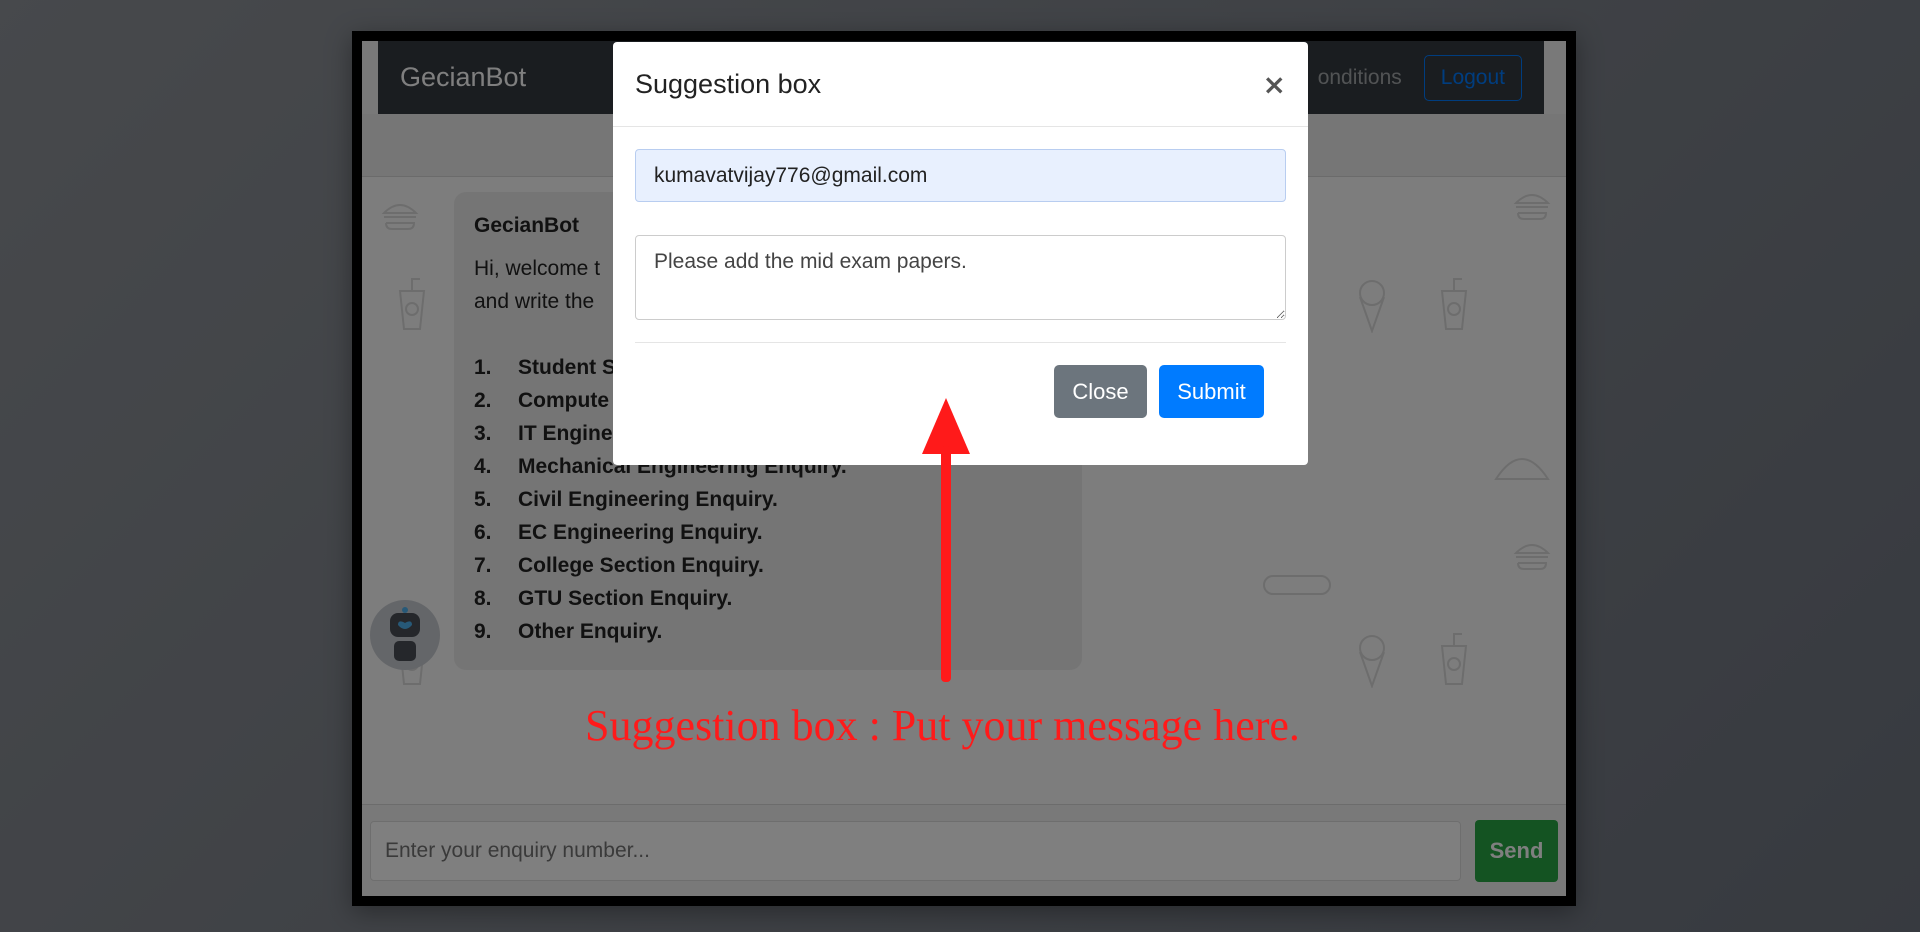 The image size is (1920, 932). What do you see at coordinates (728, 83) in the screenshot?
I see `modal-title: Suggestion box` at bounding box center [728, 83].